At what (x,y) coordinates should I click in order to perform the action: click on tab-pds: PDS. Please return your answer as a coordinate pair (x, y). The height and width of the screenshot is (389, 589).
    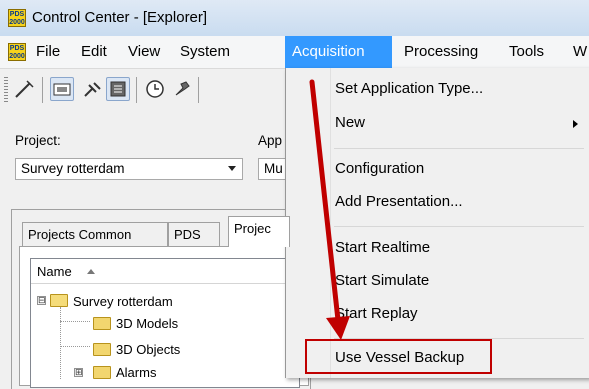
    Looking at the image, I should click on (194, 234).